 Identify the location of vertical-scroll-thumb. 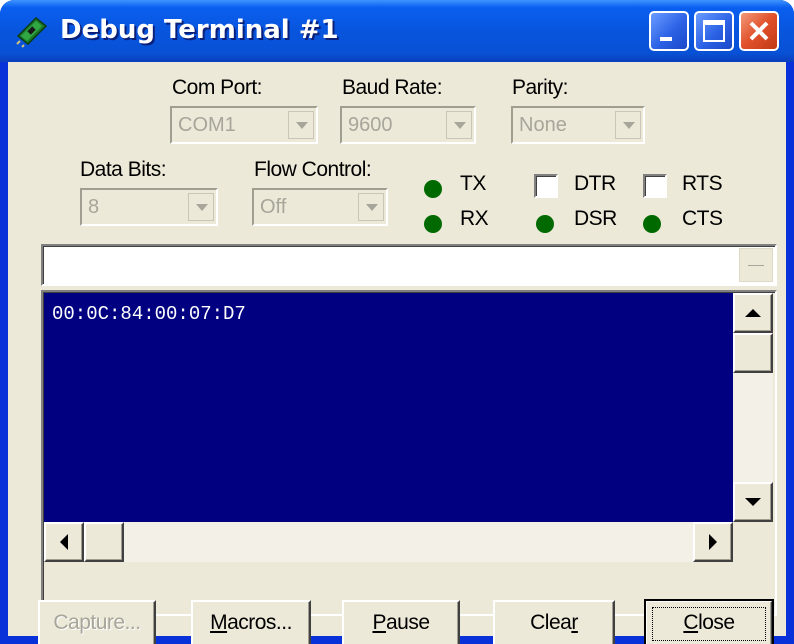
(753, 353).